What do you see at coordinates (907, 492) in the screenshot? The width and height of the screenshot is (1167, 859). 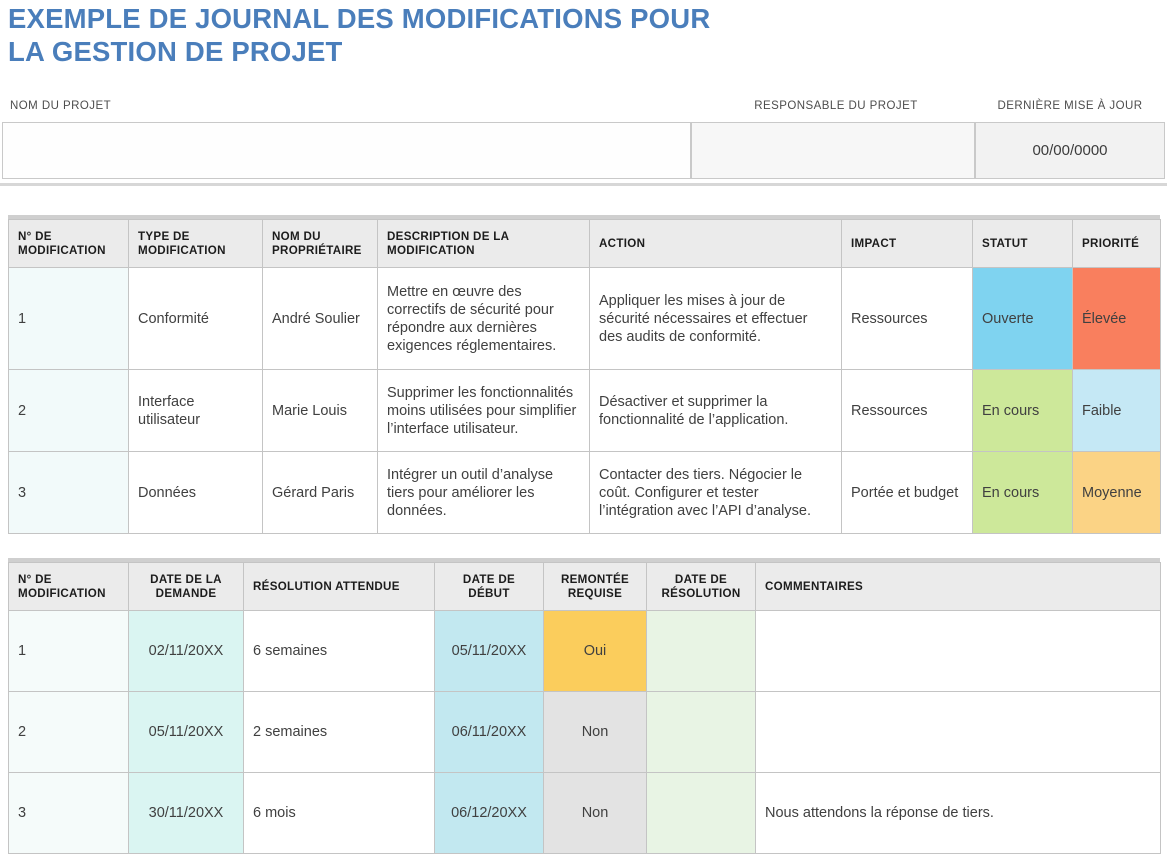 I see `cell-impact: Portée et budget` at bounding box center [907, 492].